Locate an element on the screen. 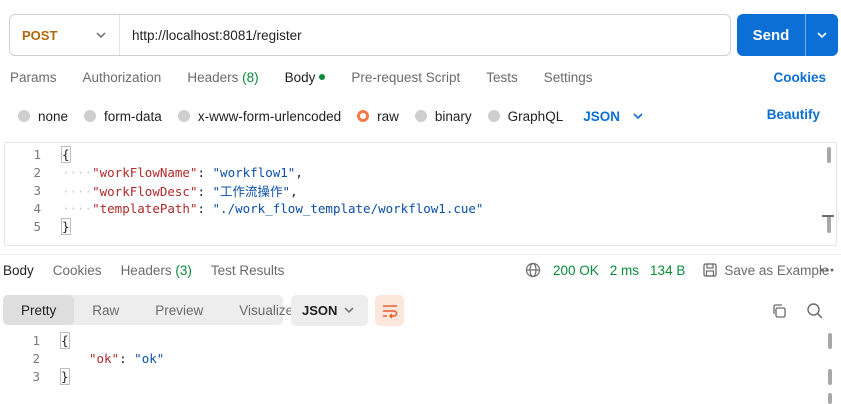 The height and width of the screenshot is (404, 841). response-view-toggle: Pretty Raw Preview Visualize is located at coordinates (148, 310).